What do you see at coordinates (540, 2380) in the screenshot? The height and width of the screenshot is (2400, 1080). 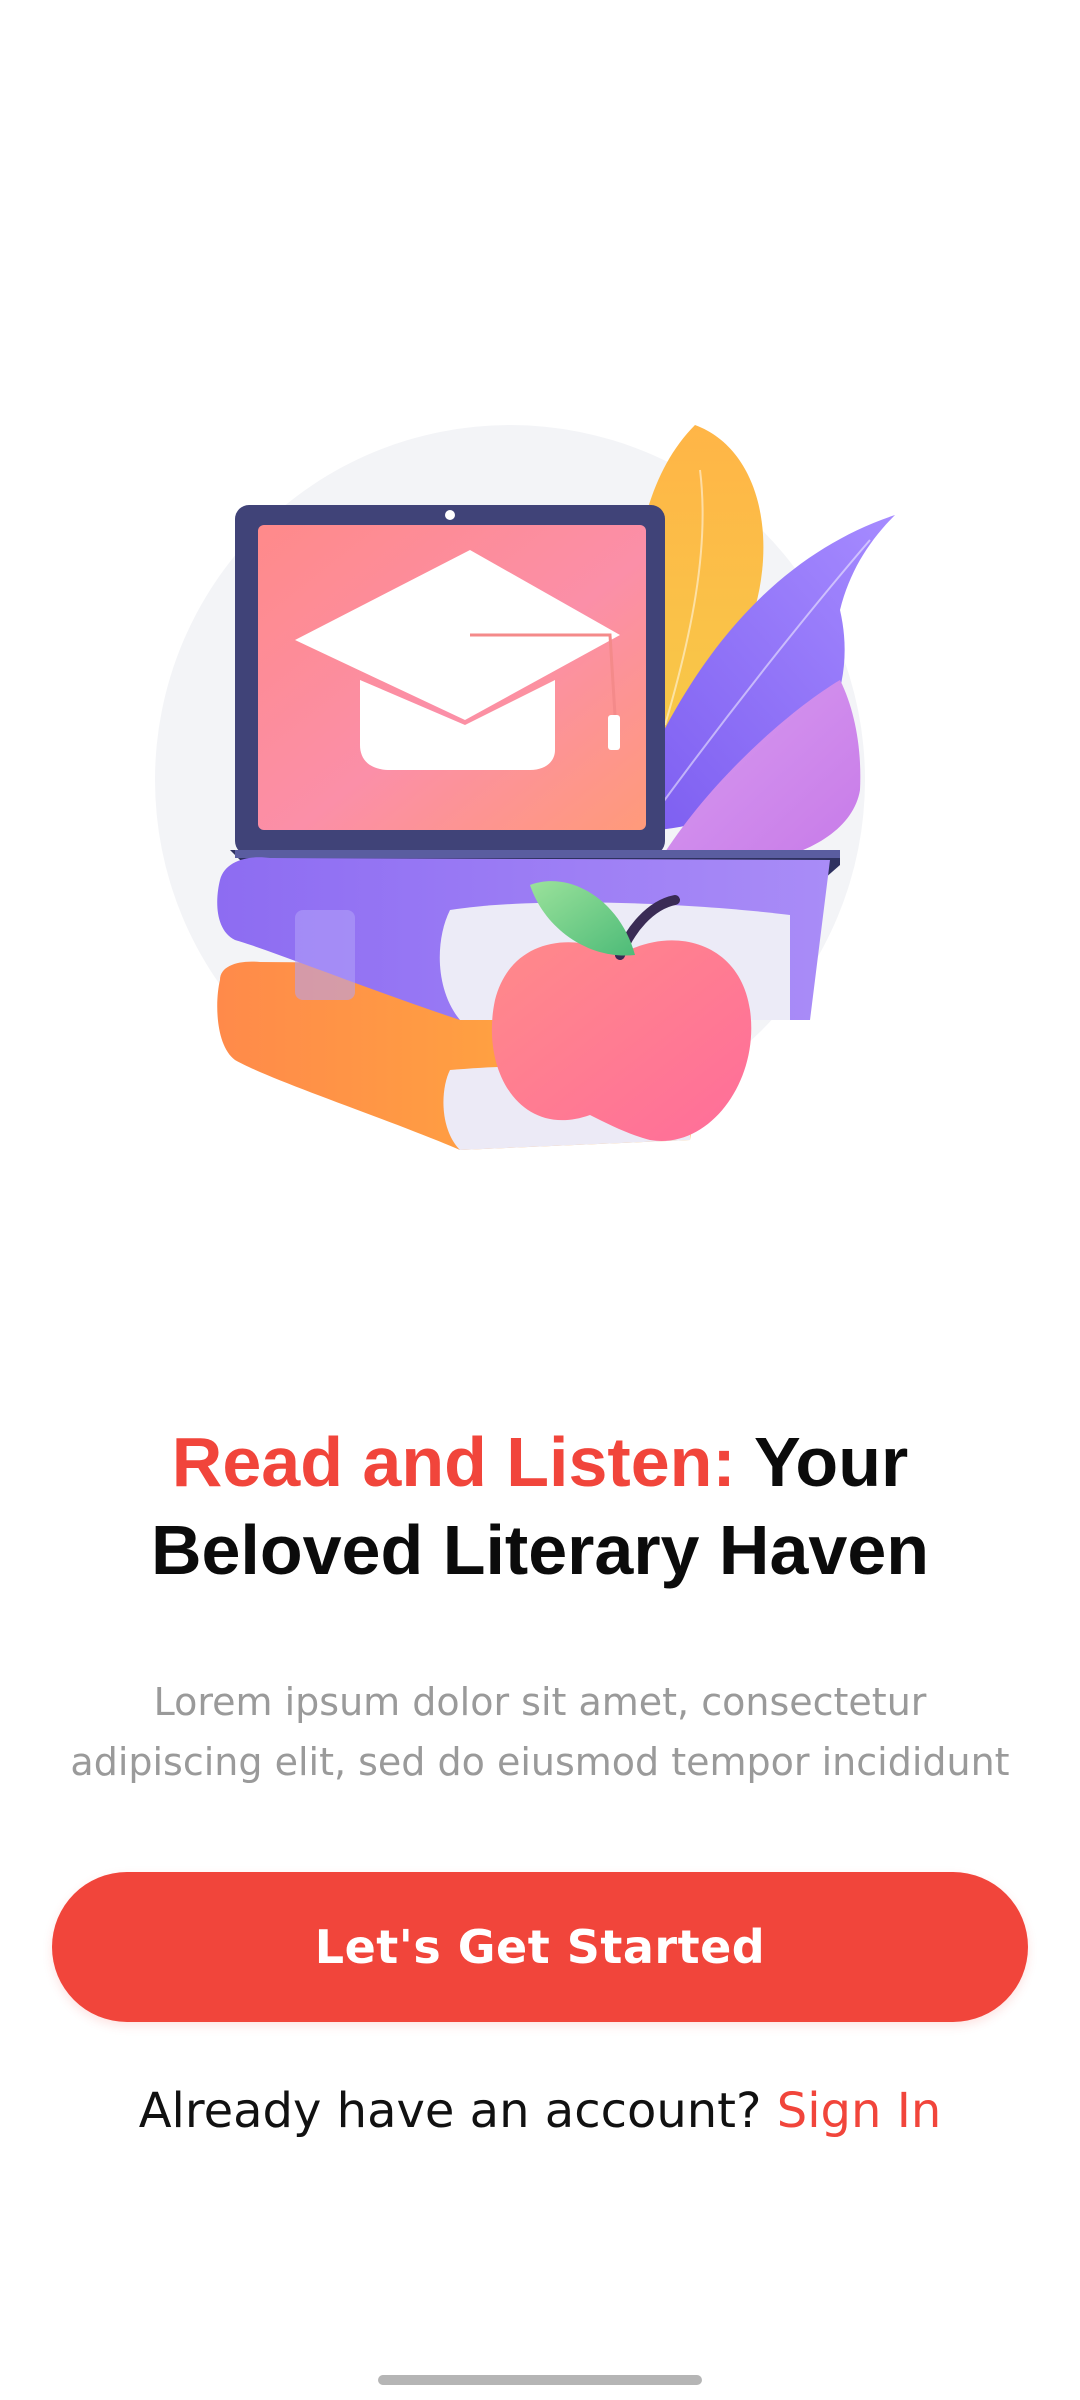 I see `home-indicator` at bounding box center [540, 2380].